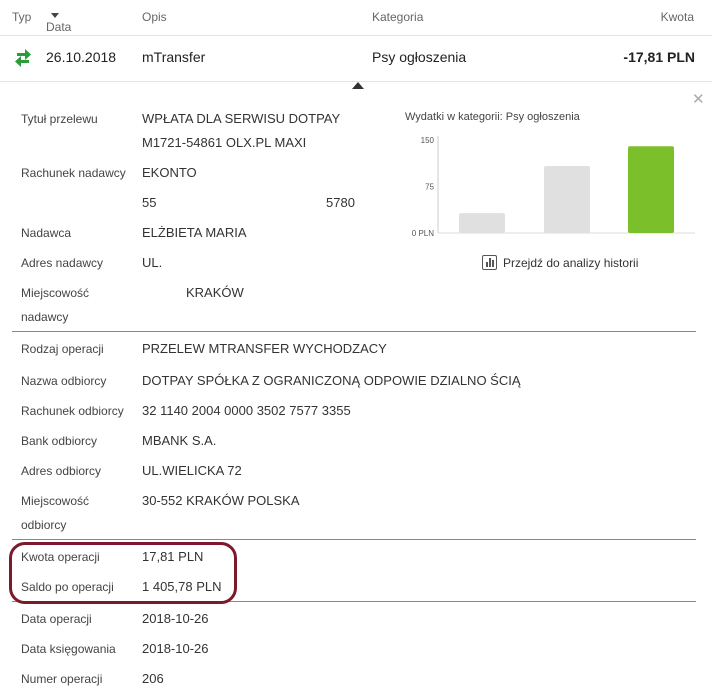 Image resolution: width=721 pixels, height=696 pixels. I want to click on transaction-description: mTransfer, so click(174, 57).